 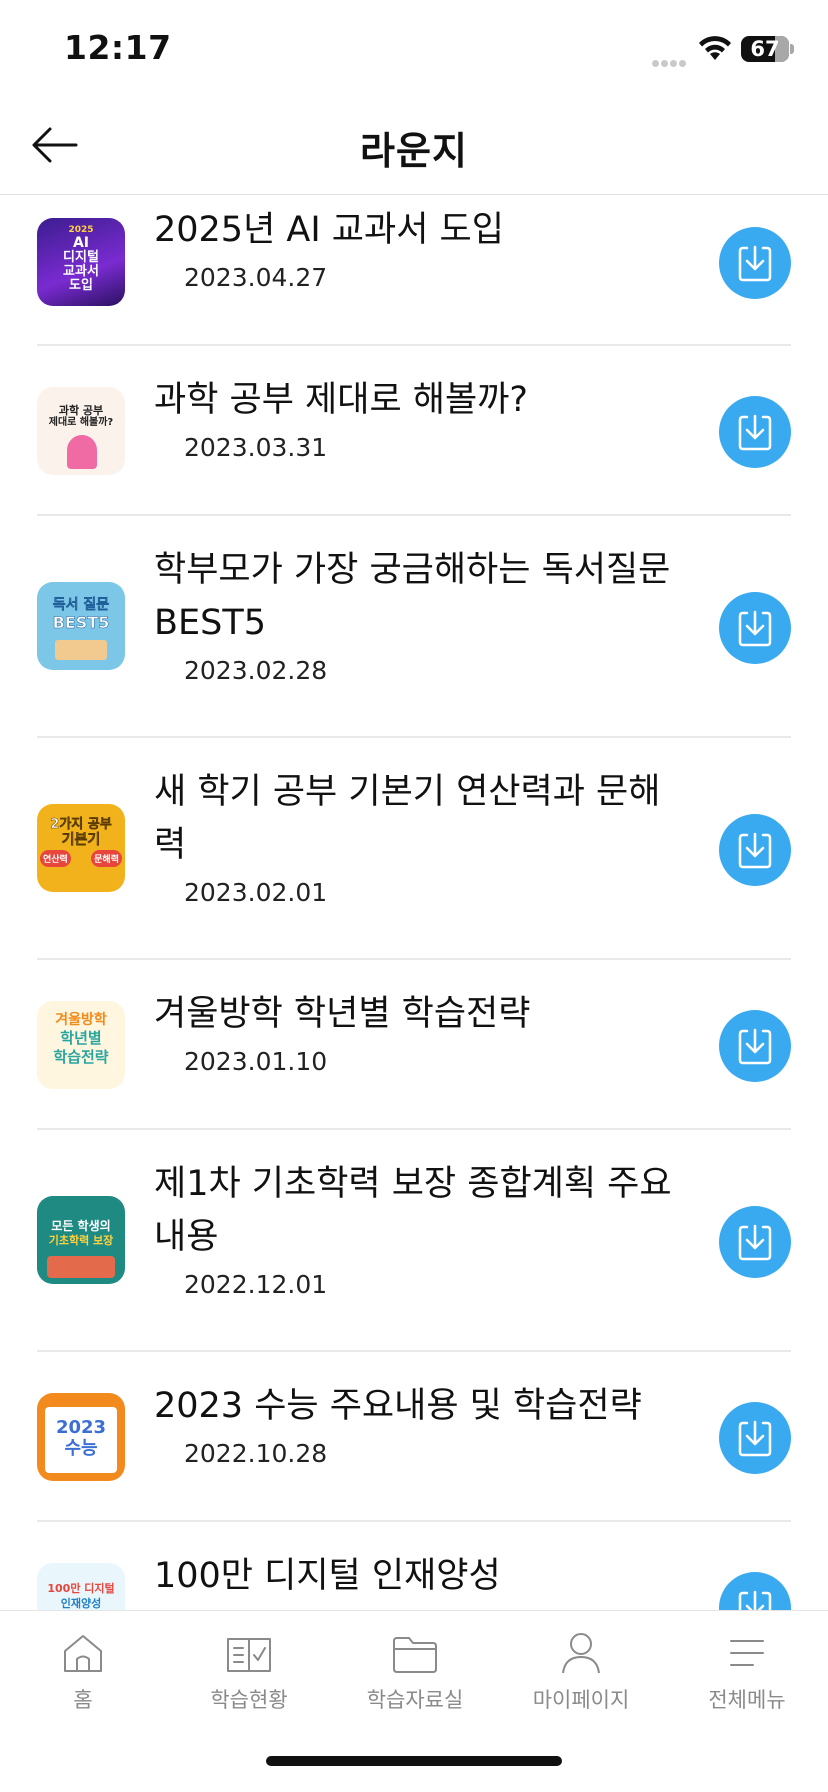 What do you see at coordinates (581, 1653) in the screenshot?
I see `person-icon` at bounding box center [581, 1653].